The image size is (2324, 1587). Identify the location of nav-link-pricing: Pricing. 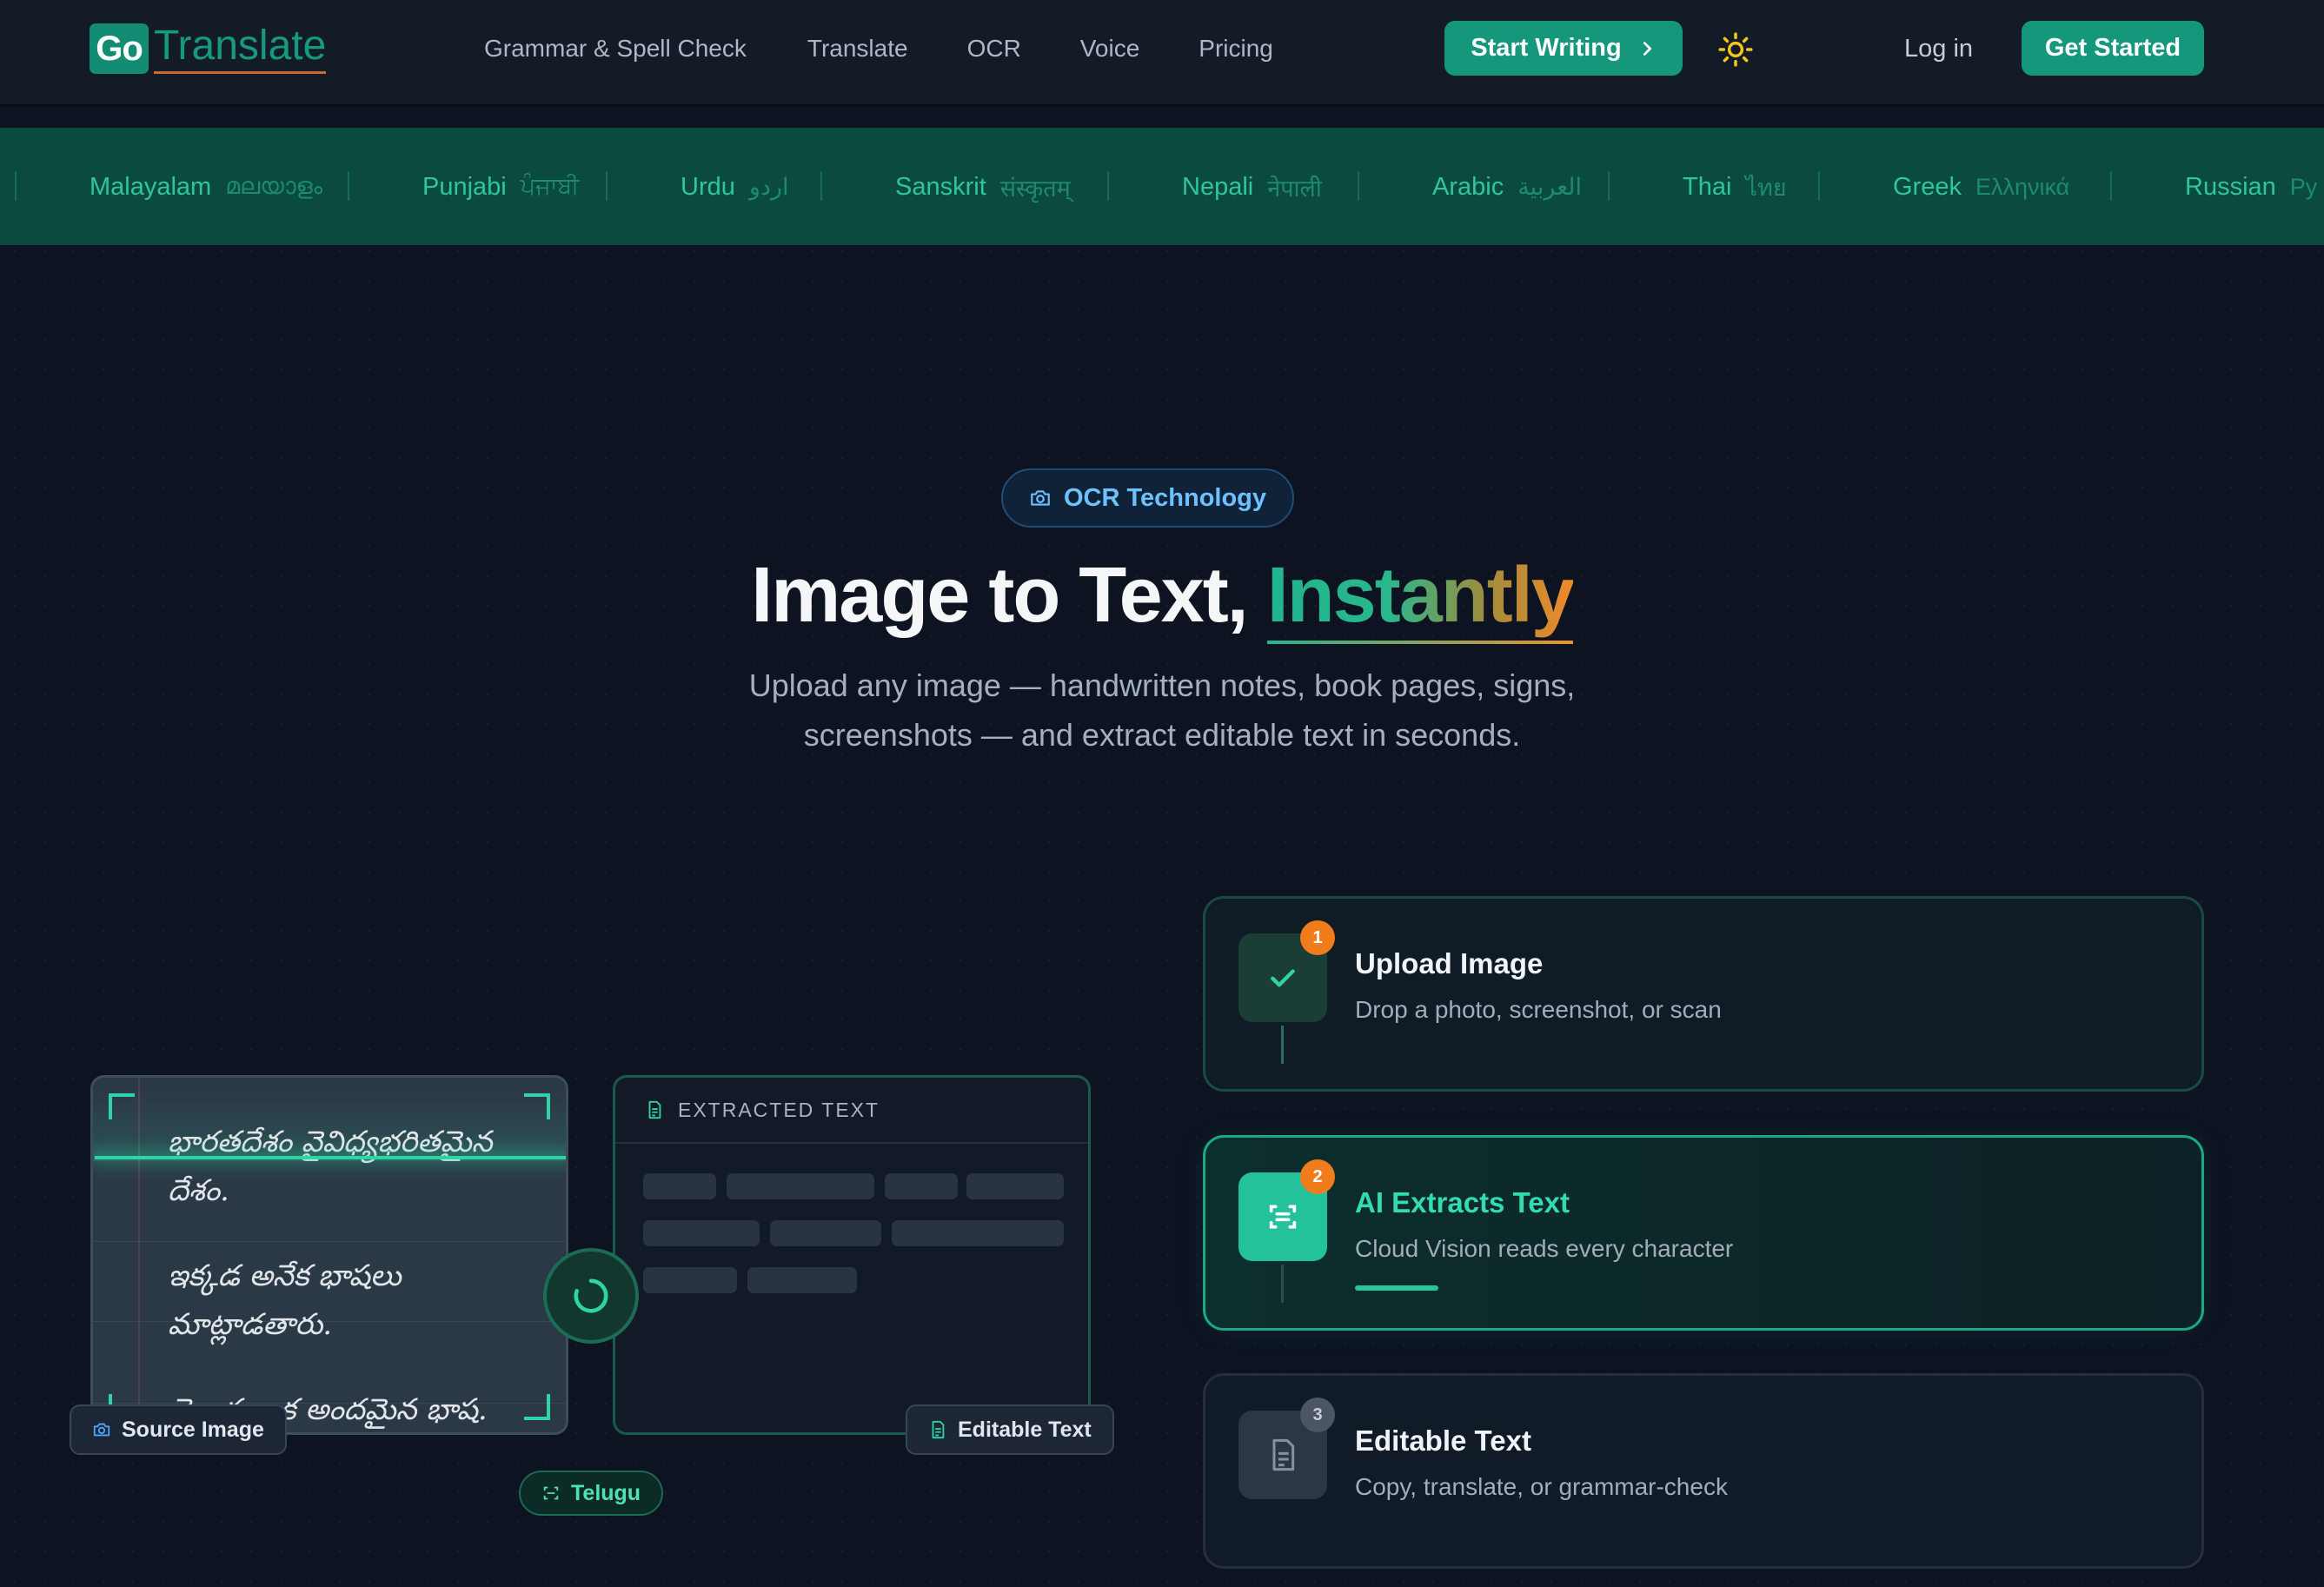
(1236, 48).